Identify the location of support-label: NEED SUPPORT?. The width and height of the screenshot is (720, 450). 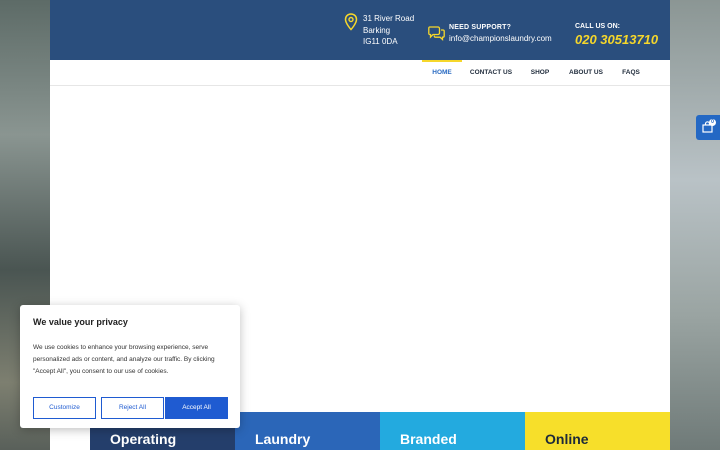
(480, 27).